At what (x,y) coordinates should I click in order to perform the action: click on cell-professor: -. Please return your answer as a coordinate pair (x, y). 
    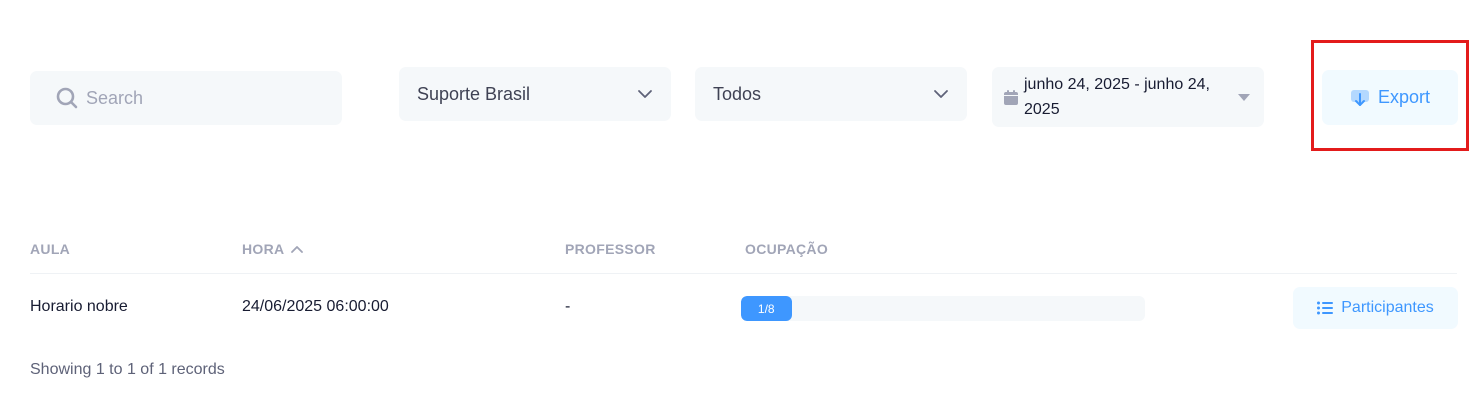
    Looking at the image, I should click on (568, 306).